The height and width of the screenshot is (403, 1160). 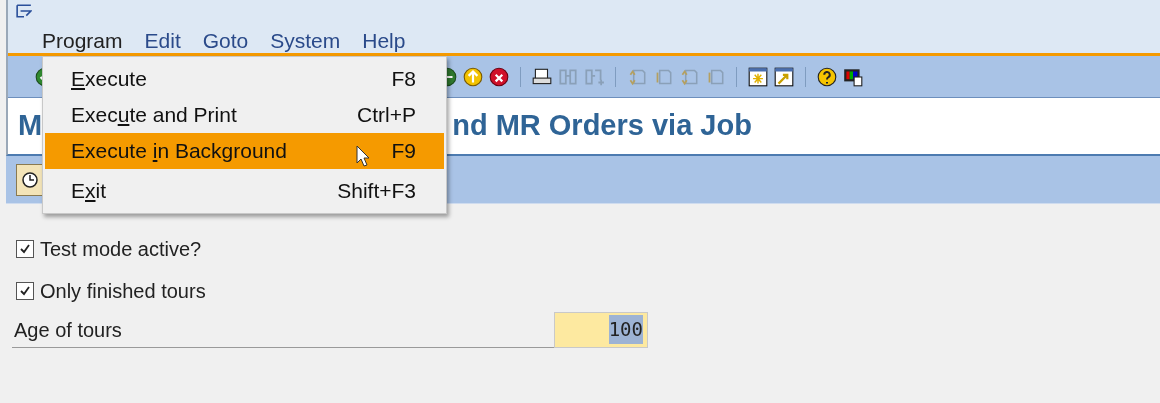 What do you see at coordinates (305, 40) in the screenshot?
I see `menu-title: System` at bounding box center [305, 40].